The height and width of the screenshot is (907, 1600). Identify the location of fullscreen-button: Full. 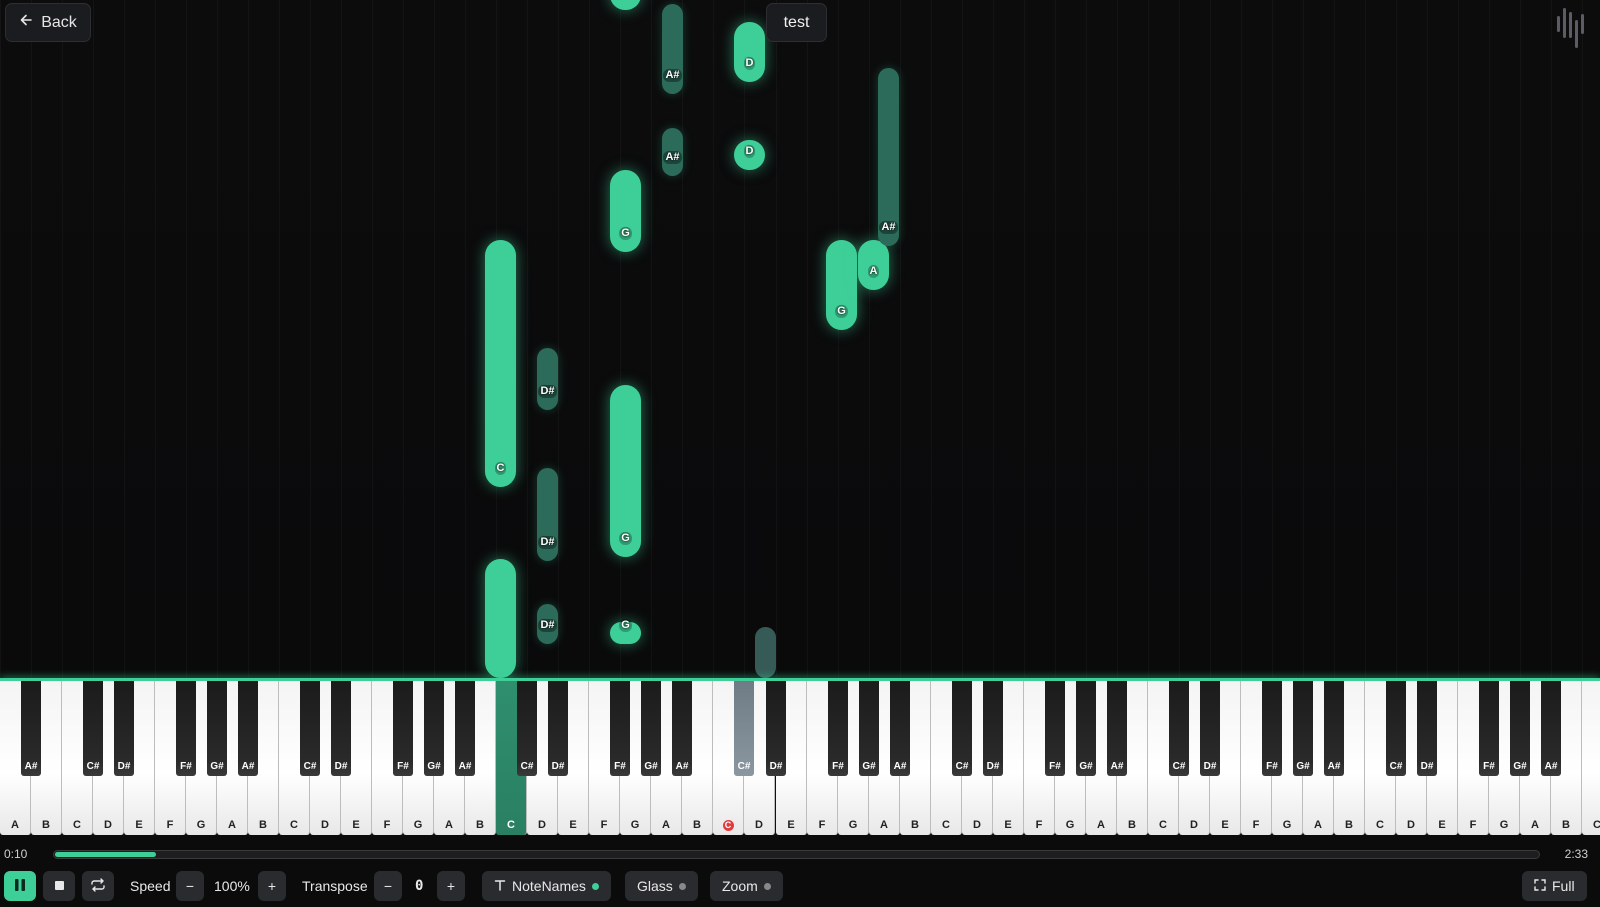
(1554, 886).